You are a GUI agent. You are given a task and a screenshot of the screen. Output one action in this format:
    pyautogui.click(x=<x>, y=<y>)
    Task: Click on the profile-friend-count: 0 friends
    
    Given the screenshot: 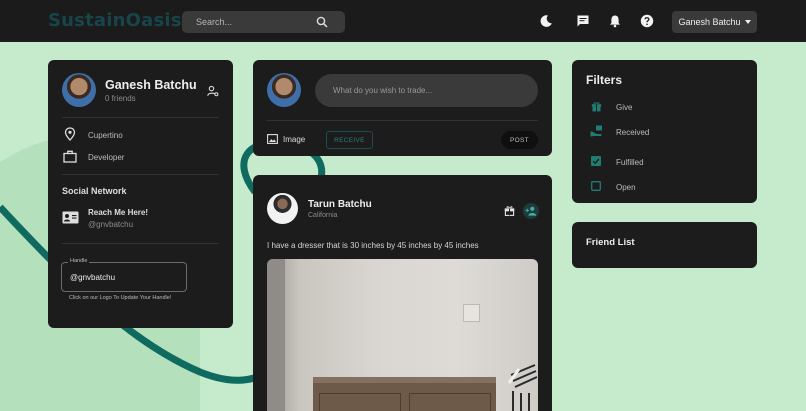 What is the action you would take?
    pyautogui.click(x=120, y=98)
    